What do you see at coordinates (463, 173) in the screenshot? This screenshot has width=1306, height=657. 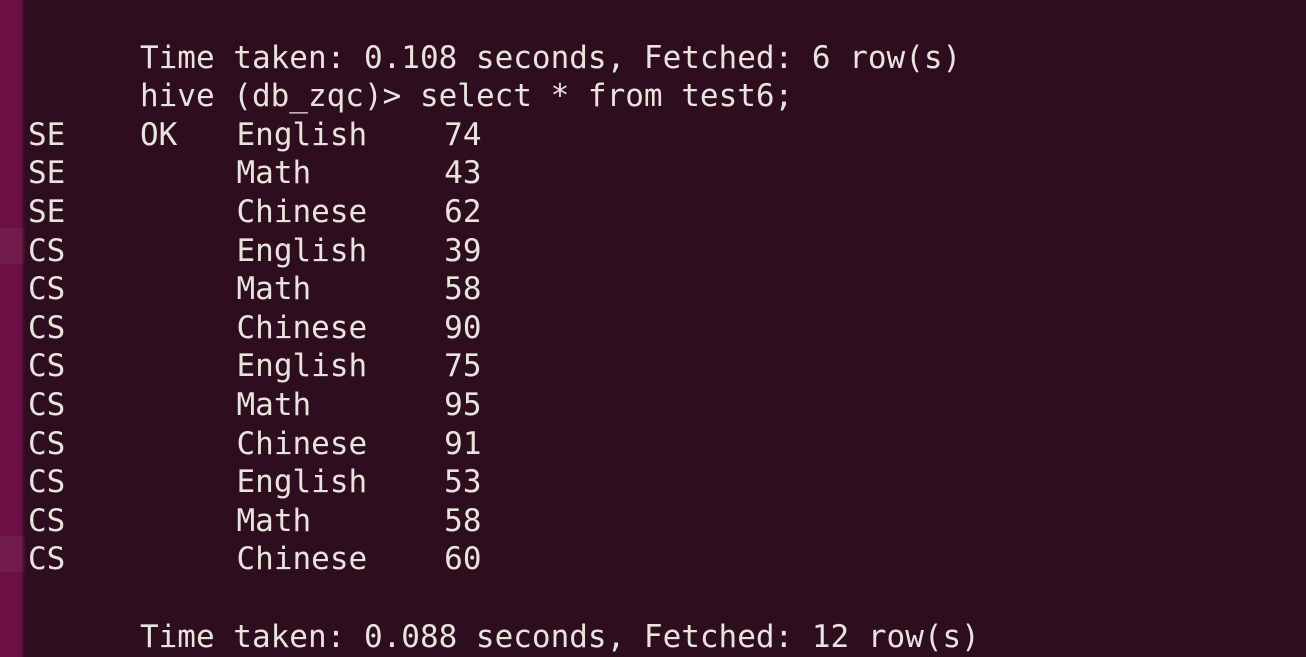 I see `row-cell-score: 43` at bounding box center [463, 173].